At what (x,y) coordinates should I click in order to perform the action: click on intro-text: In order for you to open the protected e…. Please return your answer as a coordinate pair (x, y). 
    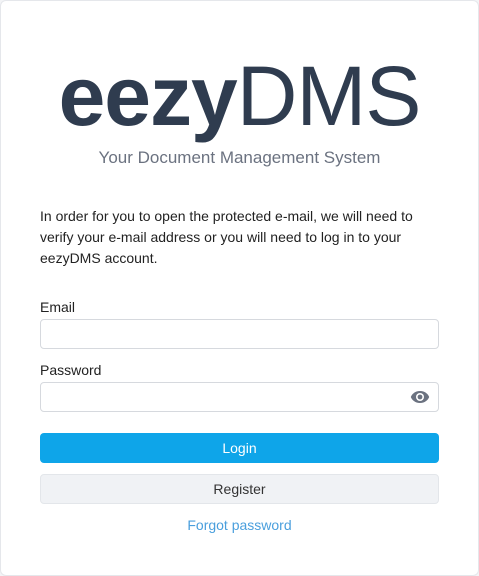
    Looking at the image, I should click on (226, 237).